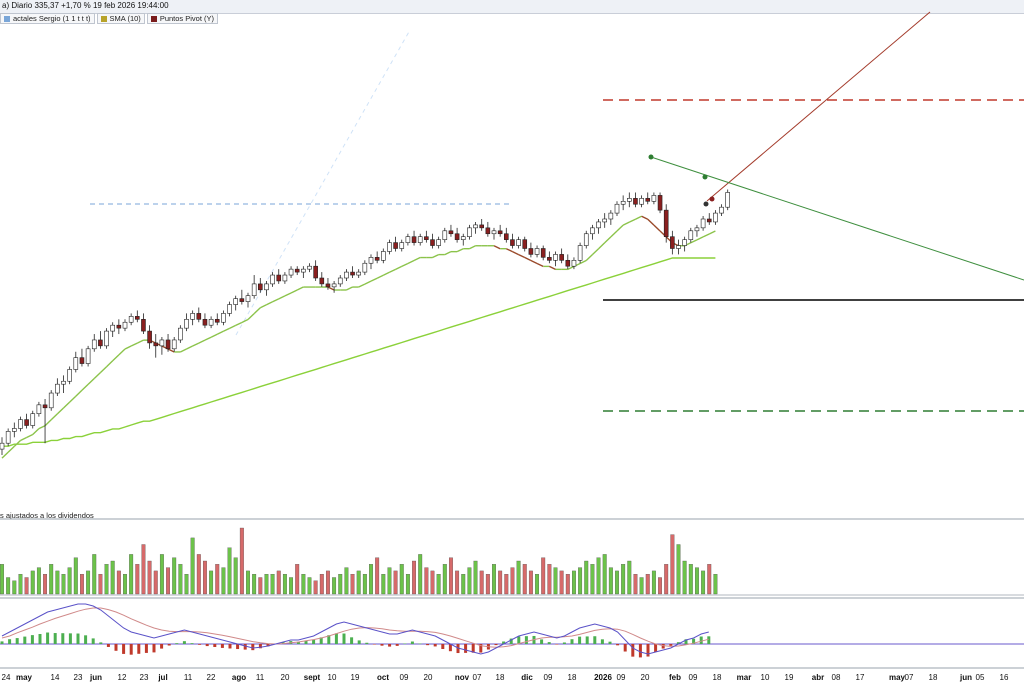 This screenshot has height=683, width=1024. Describe the element at coordinates (818, 677) in the screenshot. I see `x-tick-label: abr` at that location.